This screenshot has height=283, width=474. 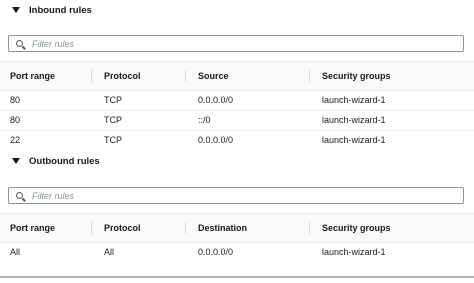 What do you see at coordinates (232, 43) in the screenshot?
I see `inbound-filter-input` at bounding box center [232, 43].